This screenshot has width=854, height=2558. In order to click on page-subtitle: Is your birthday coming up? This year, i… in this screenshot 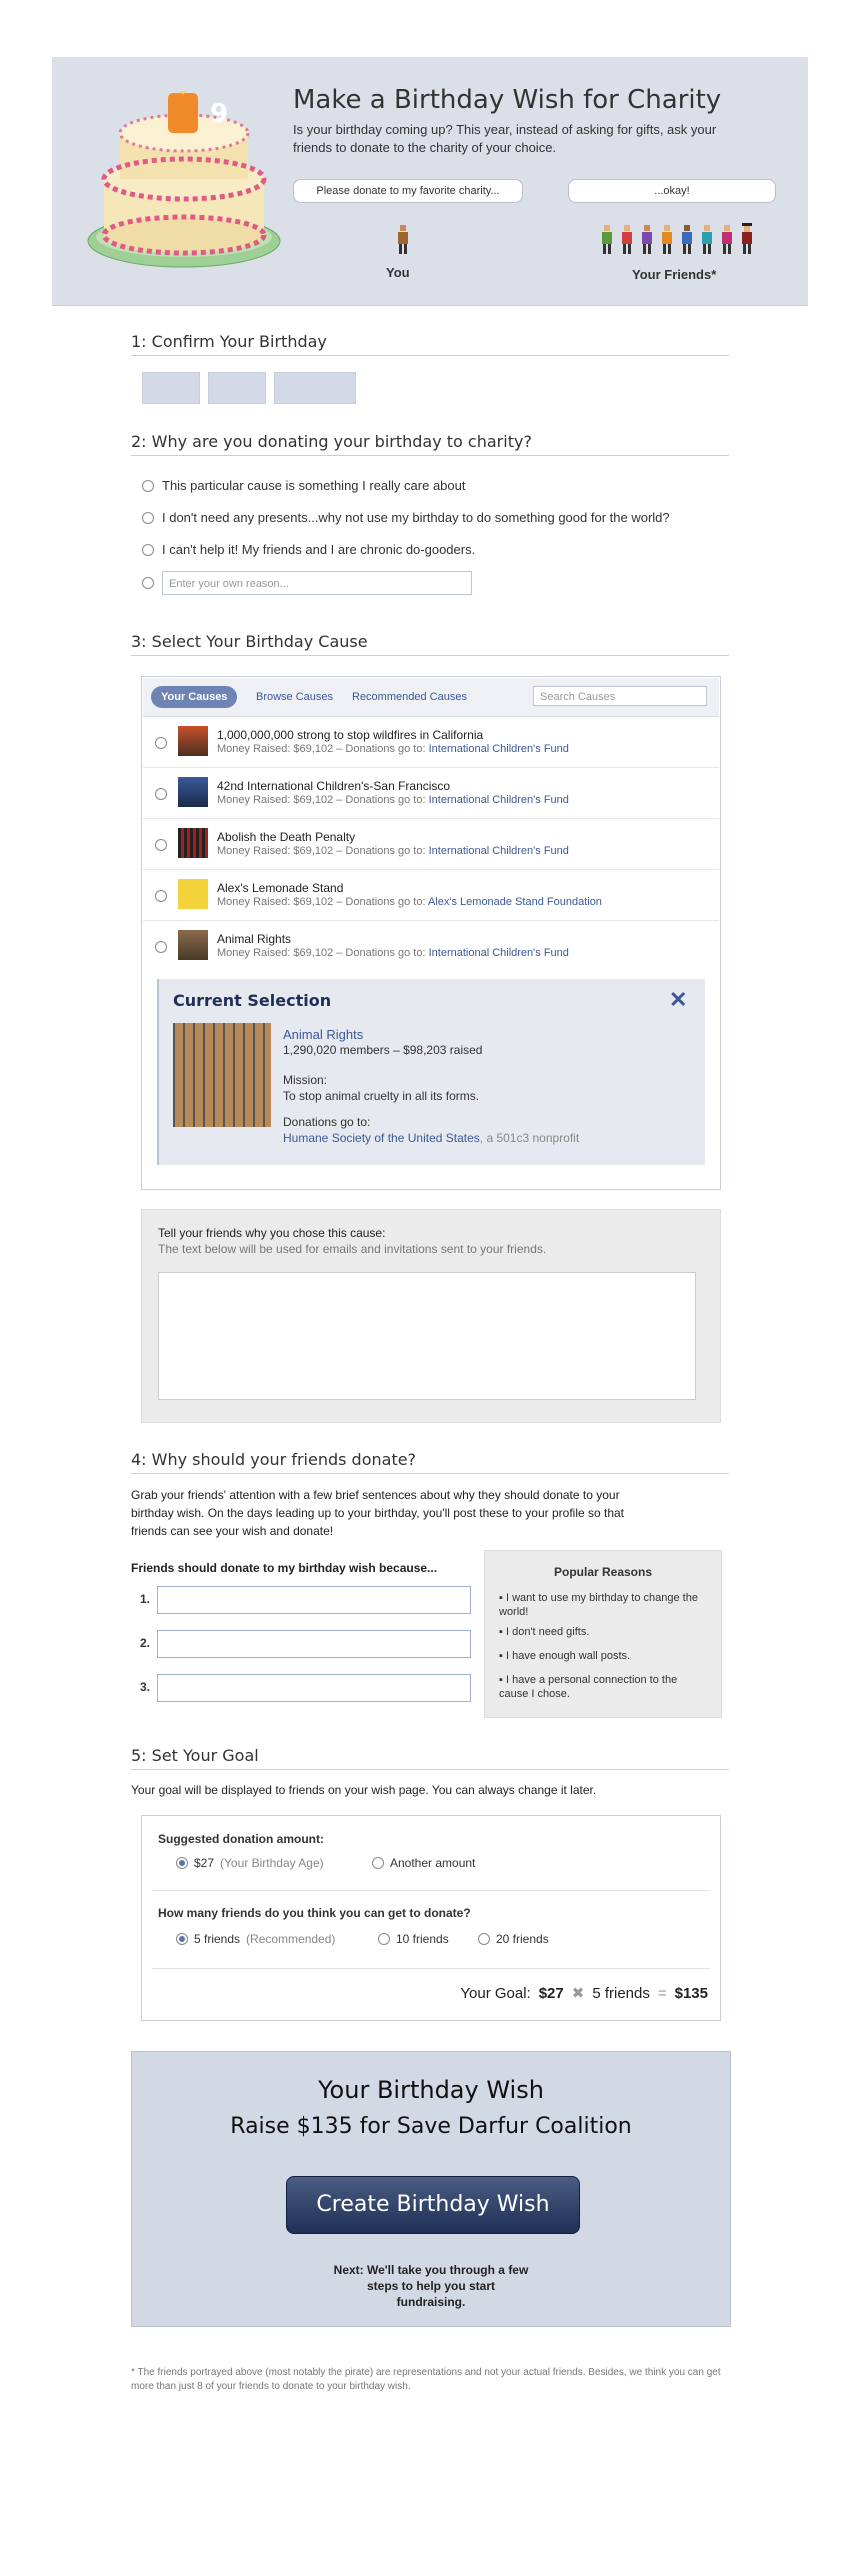, I will do `click(505, 138)`.